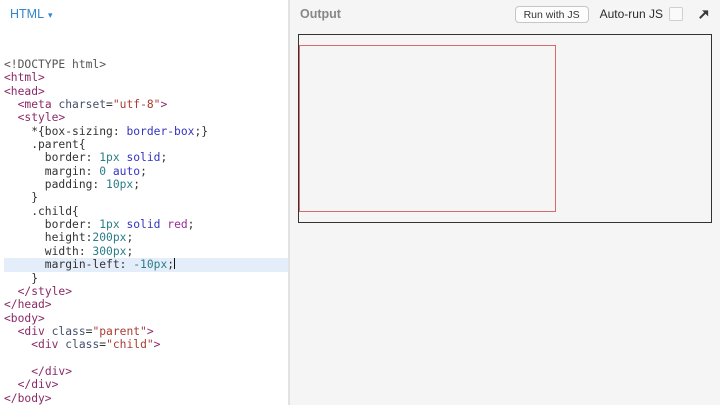 The image size is (720, 405). I want to click on expand-output-button, so click(703, 14).